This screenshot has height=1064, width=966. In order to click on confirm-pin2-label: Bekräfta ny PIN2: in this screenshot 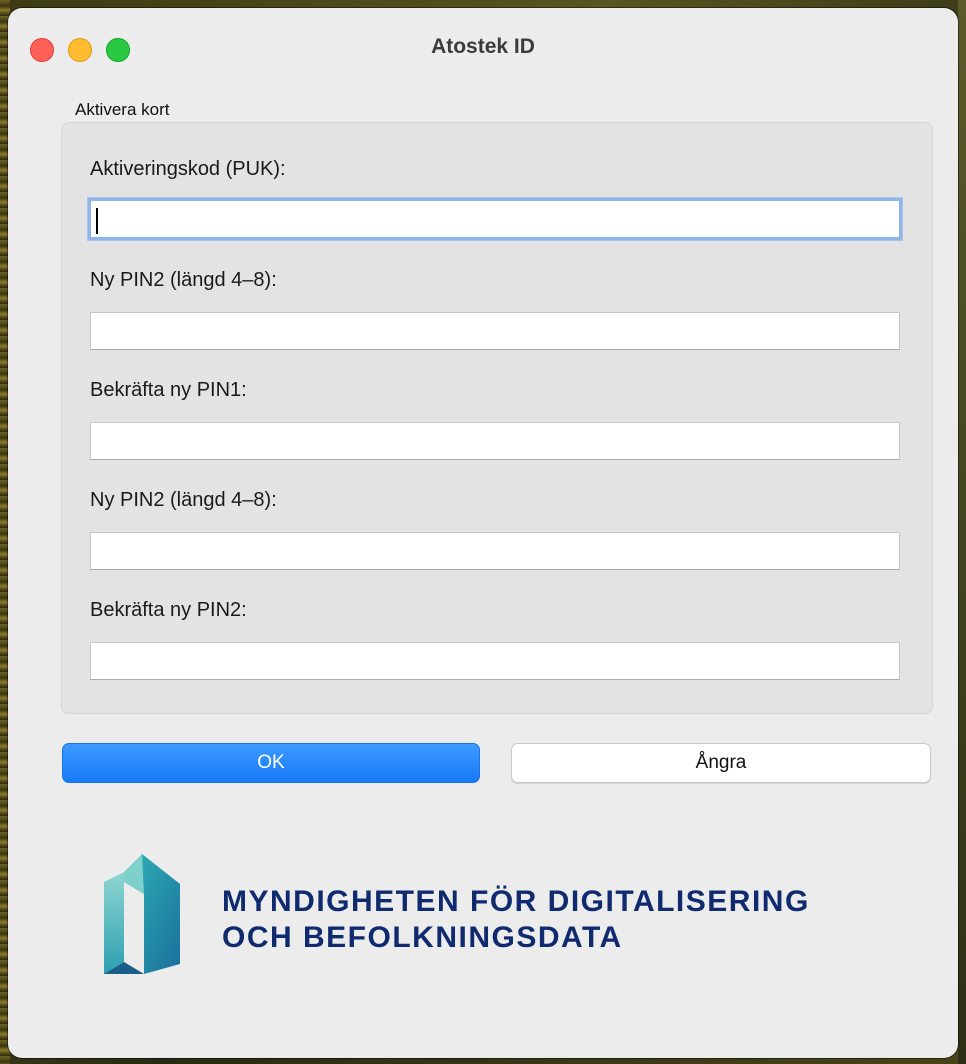, I will do `click(168, 610)`.